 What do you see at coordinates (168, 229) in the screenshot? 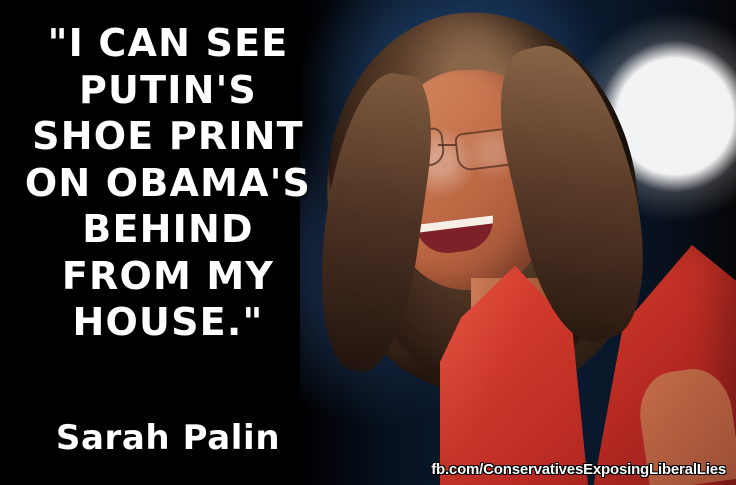
I see `quote-line: BEHIND` at bounding box center [168, 229].